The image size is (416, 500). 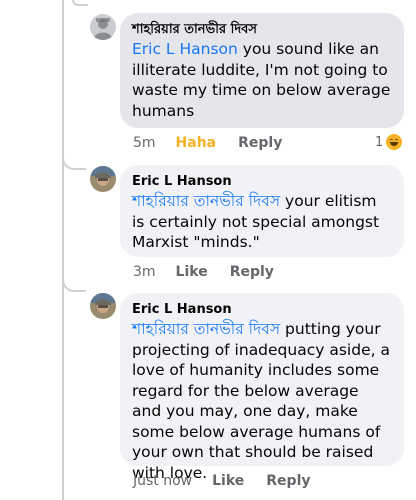 I want to click on comment-author: শাহরিয়ার তানভীর দিবস, so click(x=262, y=30).